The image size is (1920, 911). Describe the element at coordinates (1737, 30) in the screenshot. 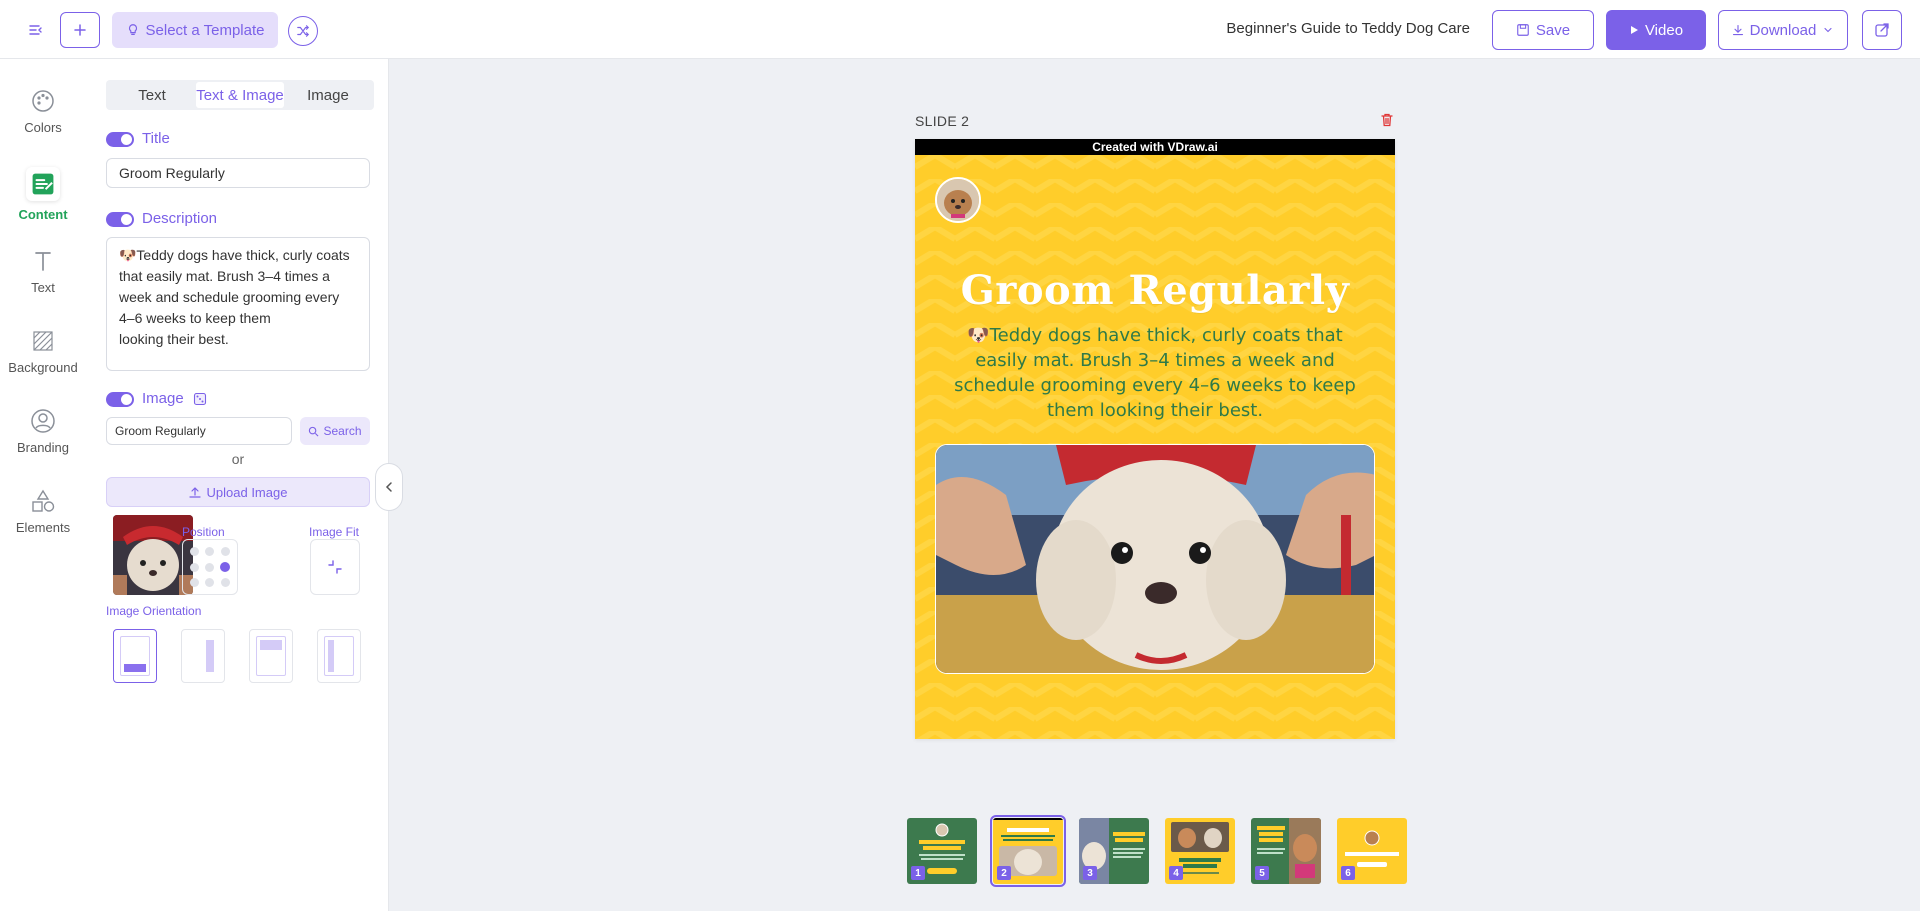

I see `download-icon` at that location.